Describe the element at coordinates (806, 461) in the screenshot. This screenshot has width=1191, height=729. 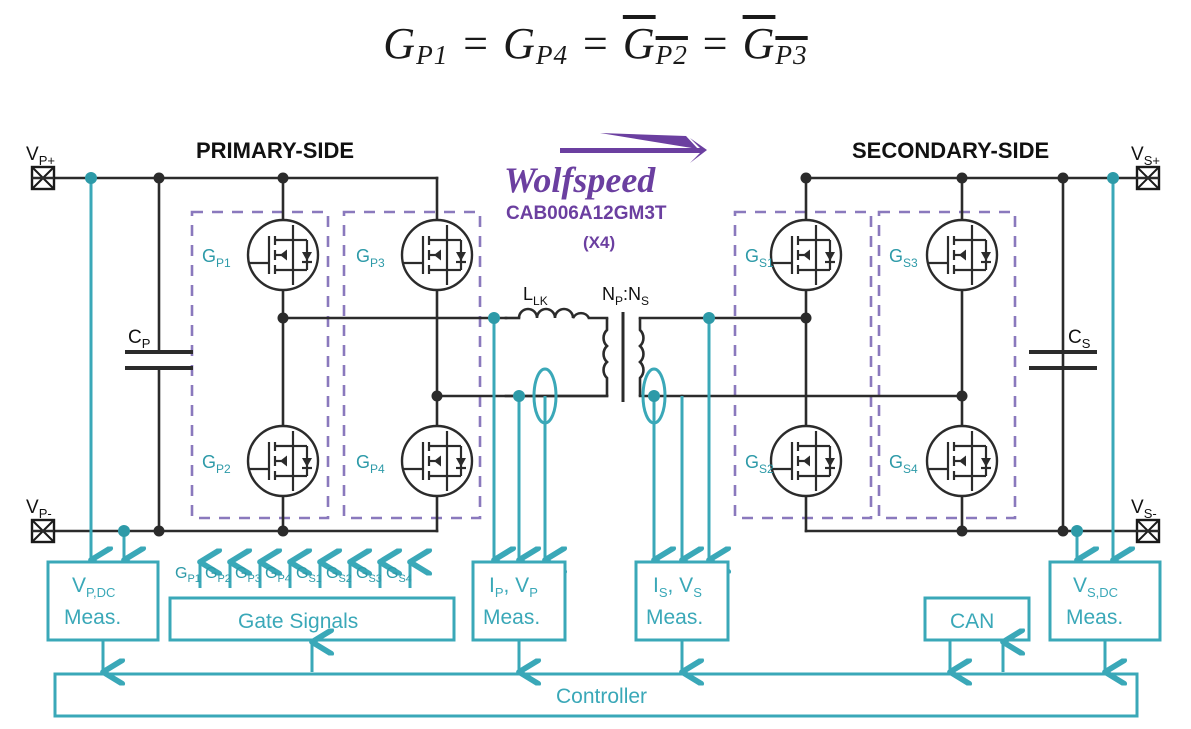
I see `mosfet-gs2` at that location.